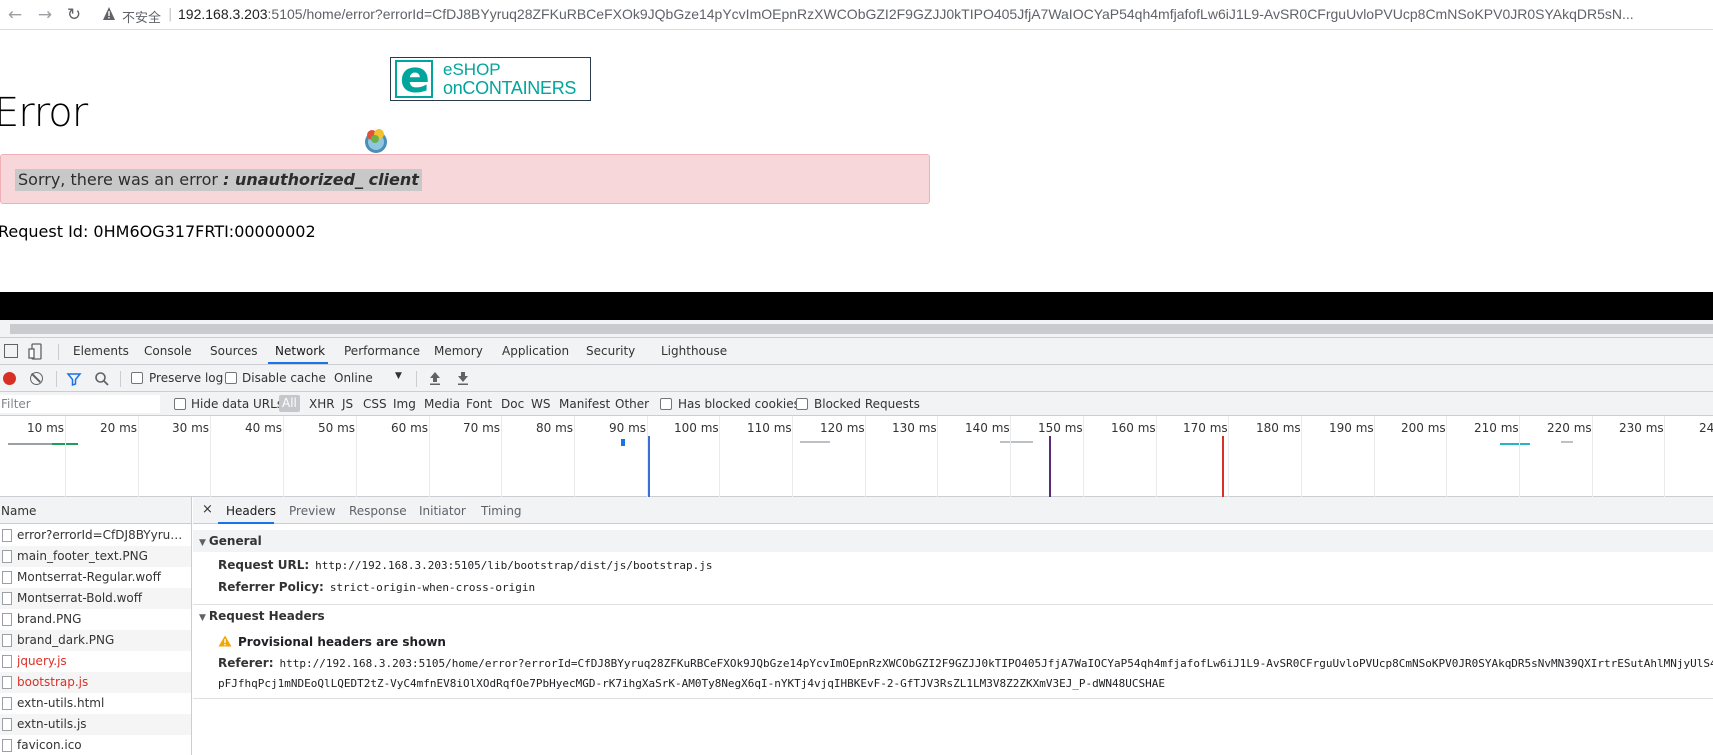 Image resolution: width=1713 pixels, height=755 pixels. Describe the element at coordinates (382, 351) in the screenshot. I see `tab-performance: Performance` at that location.